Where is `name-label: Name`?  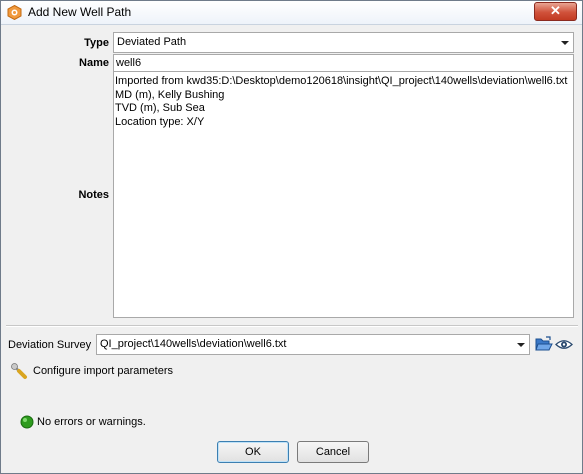 name-label: Name is located at coordinates (94, 63).